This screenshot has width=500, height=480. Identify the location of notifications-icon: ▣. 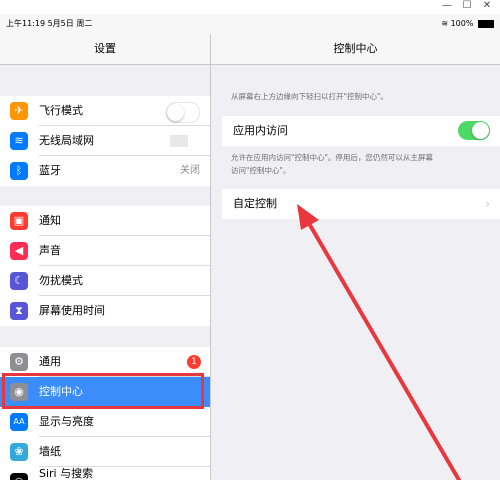
(19, 221).